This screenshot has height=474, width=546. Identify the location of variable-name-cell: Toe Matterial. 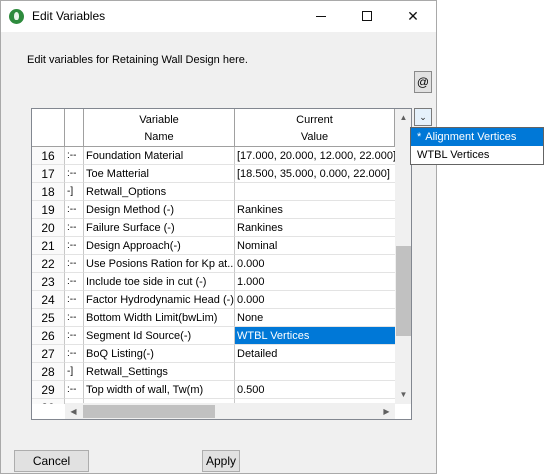
(159, 174).